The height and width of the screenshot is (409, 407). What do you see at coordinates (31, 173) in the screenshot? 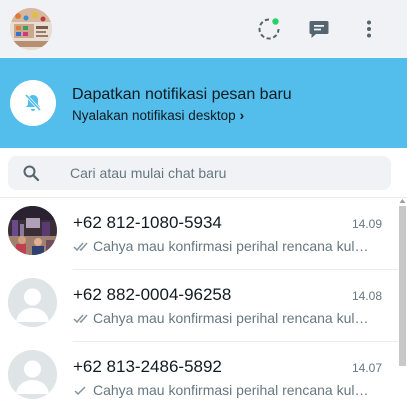
I see `search-icon` at bounding box center [31, 173].